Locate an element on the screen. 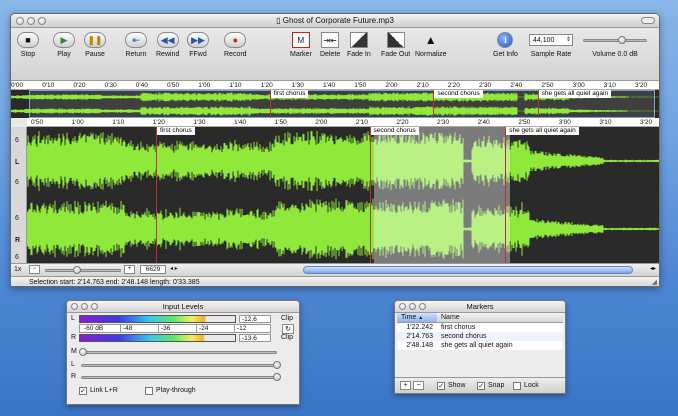 The image size is (678, 416). overview-marker-label: she gets all quiet again is located at coordinates (575, 94).